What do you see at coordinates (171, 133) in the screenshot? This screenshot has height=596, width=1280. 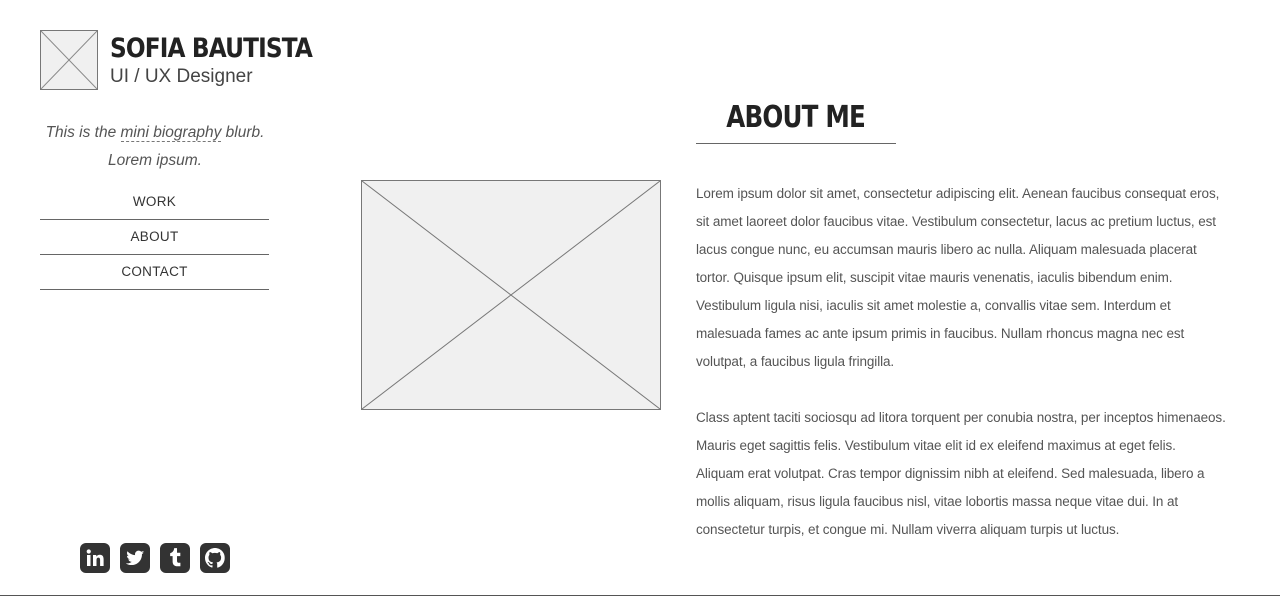 I see `bio-link: mini biography` at bounding box center [171, 133].